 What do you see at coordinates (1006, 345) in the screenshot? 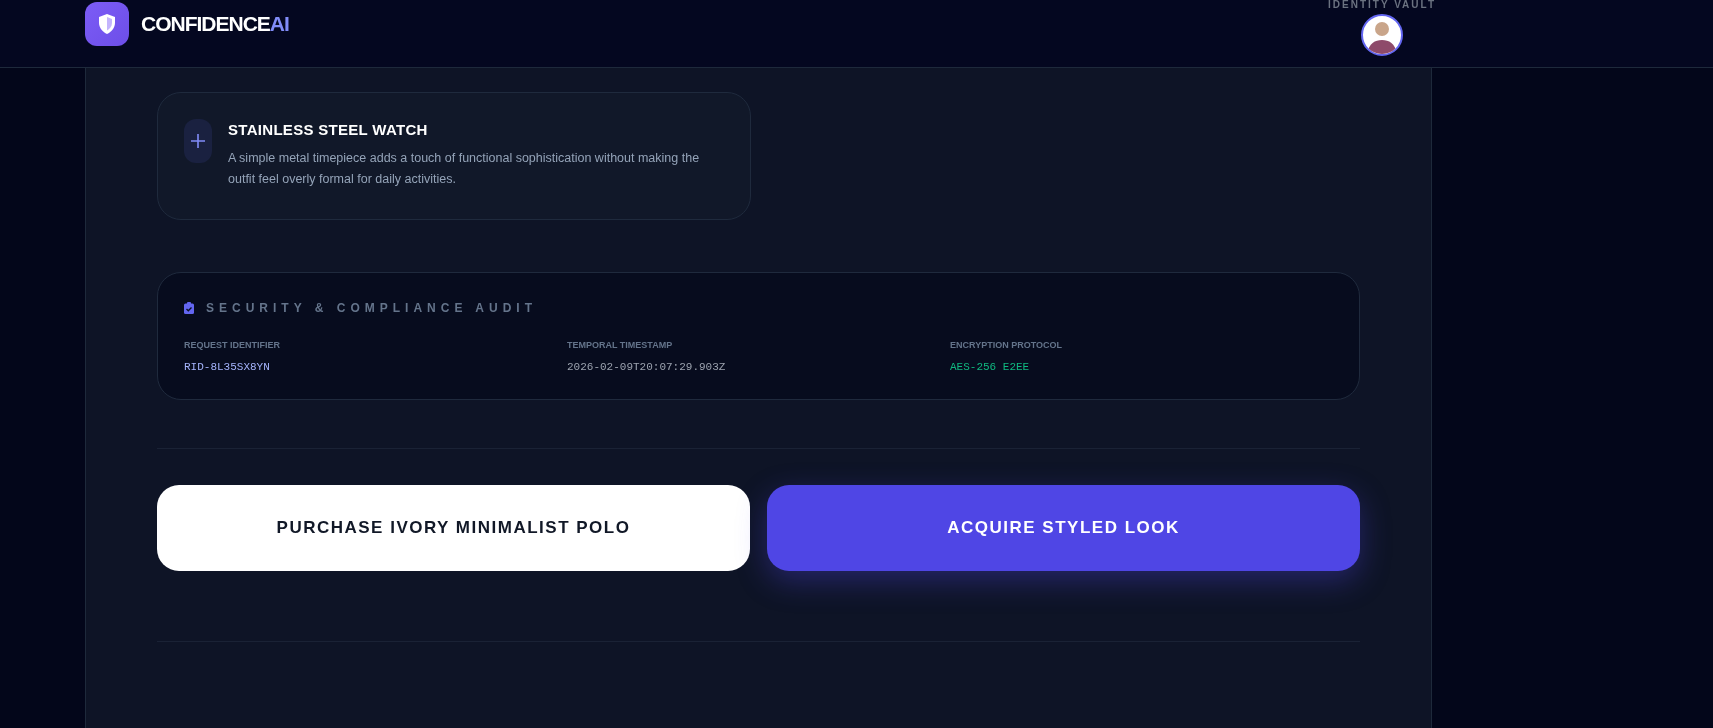
I see `field-label: ENCRYPTION PROTOCOL` at bounding box center [1006, 345].